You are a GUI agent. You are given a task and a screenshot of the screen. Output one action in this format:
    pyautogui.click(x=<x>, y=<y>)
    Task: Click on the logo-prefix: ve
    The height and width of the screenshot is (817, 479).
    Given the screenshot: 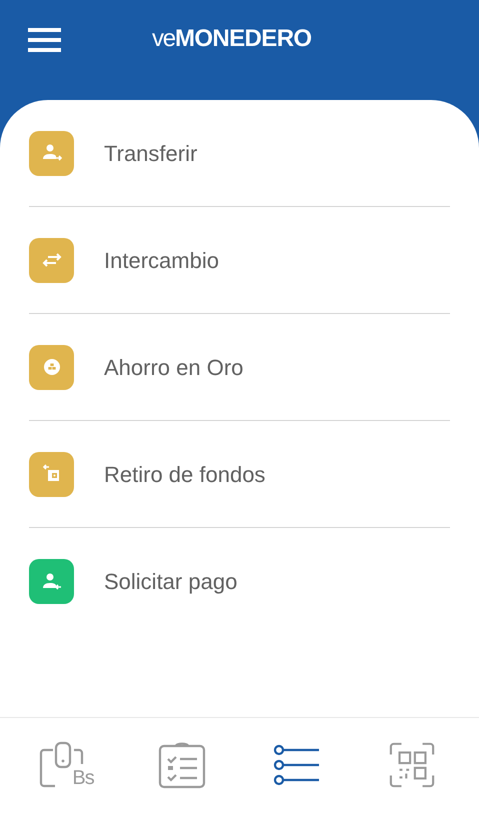 What is the action you would take?
    pyautogui.click(x=163, y=39)
    